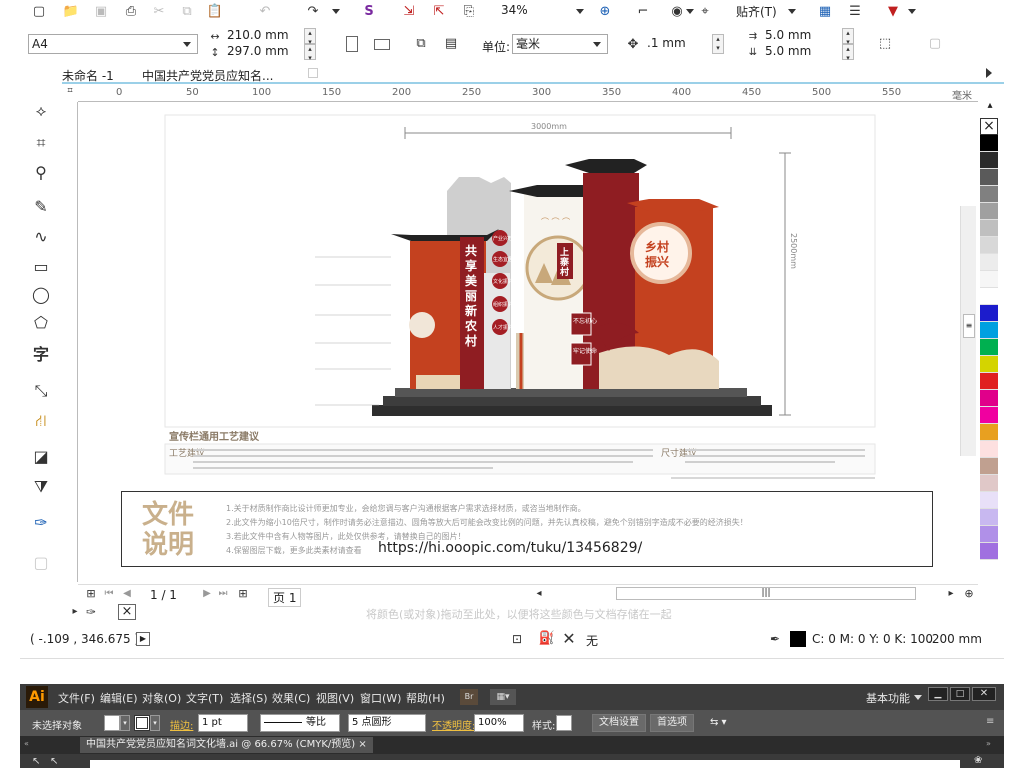 This screenshot has height=768, width=1024. I want to click on guidelines-icon: ⌖, so click(705, 12).